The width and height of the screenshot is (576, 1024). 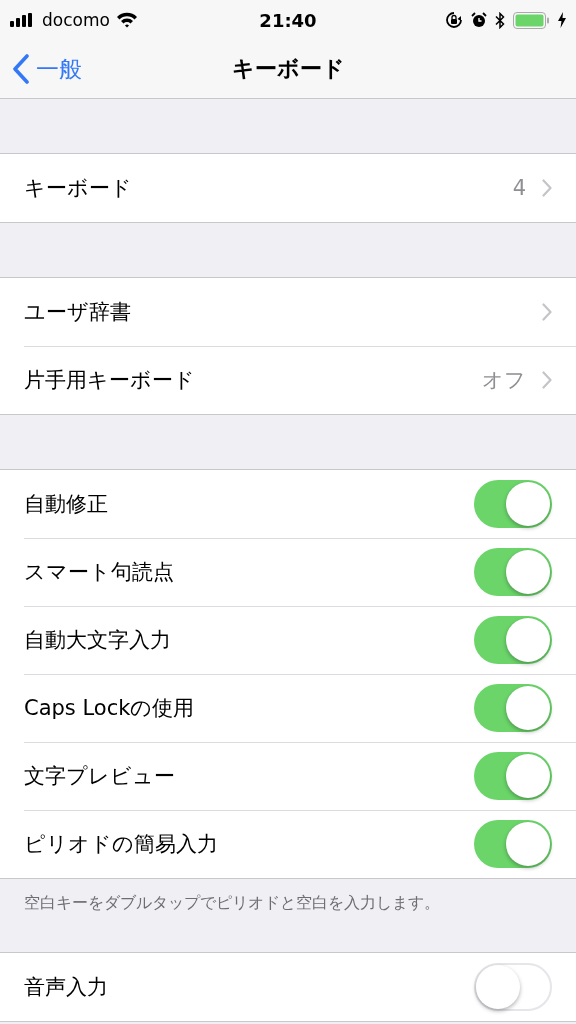 What do you see at coordinates (78, 188) in the screenshot?
I see `row-label: キーボード` at bounding box center [78, 188].